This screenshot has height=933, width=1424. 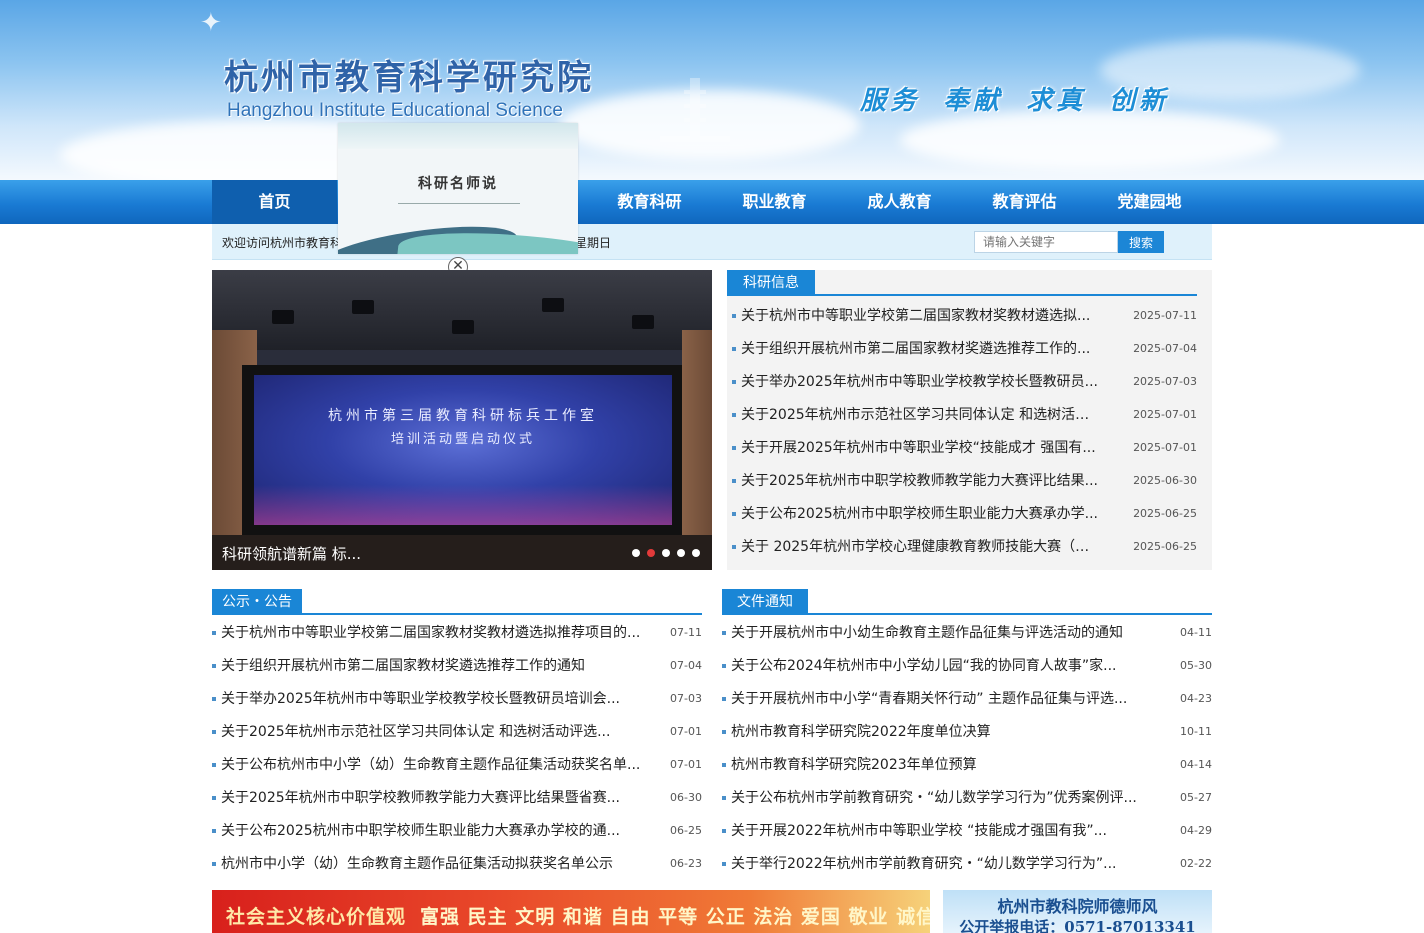 I want to click on slide-screen-glow, so click(x=463, y=505).